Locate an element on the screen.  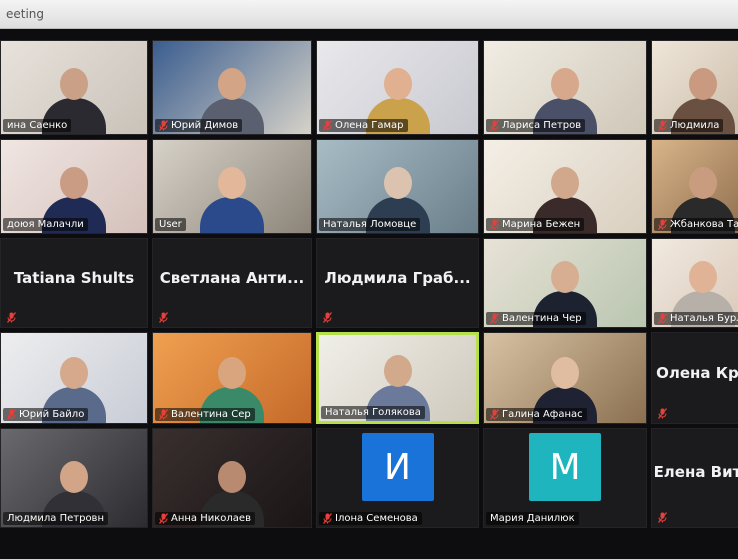
participant-tile: Олена Кра is located at coordinates (694, 378).